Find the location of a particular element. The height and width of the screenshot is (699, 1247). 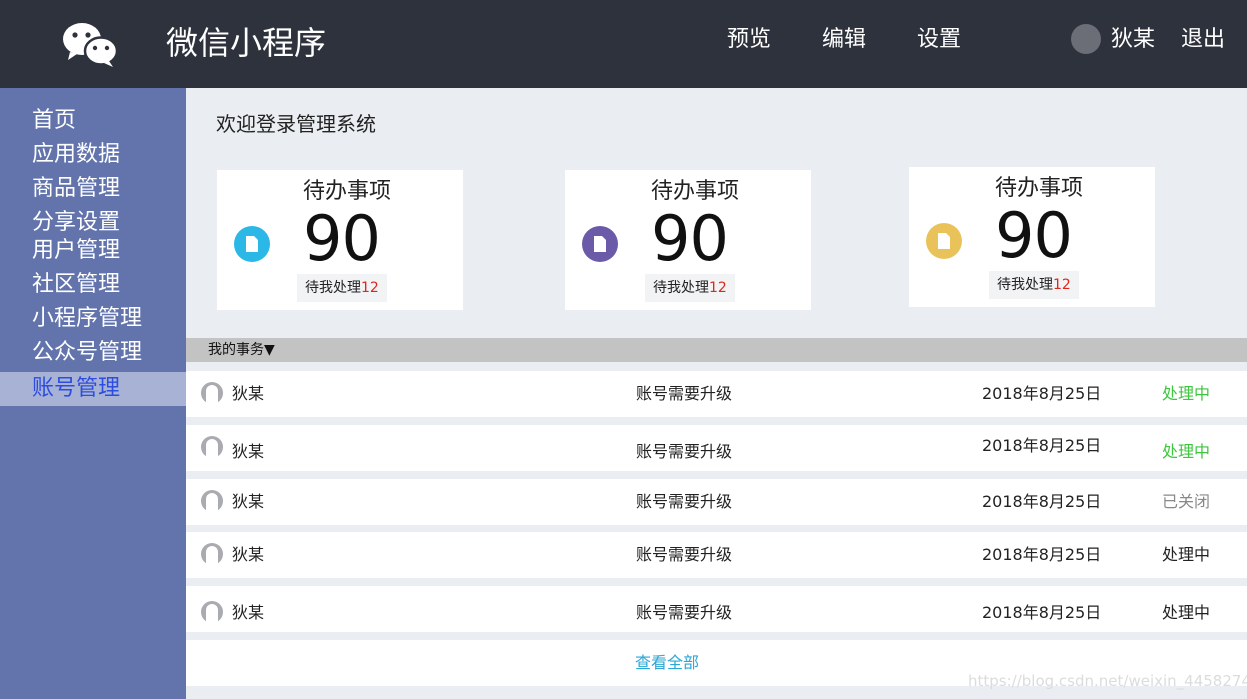

sidebar-item-official-account: 公众号管理 is located at coordinates (93, 353).